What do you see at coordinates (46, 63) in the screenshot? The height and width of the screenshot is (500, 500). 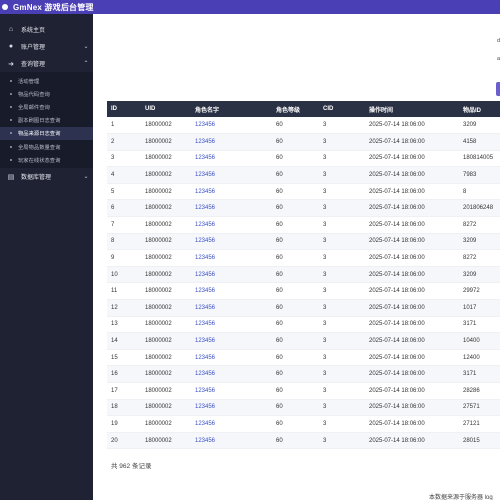 I see `sidebar-item-query: ➜ 查询管理 ⌃` at bounding box center [46, 63].